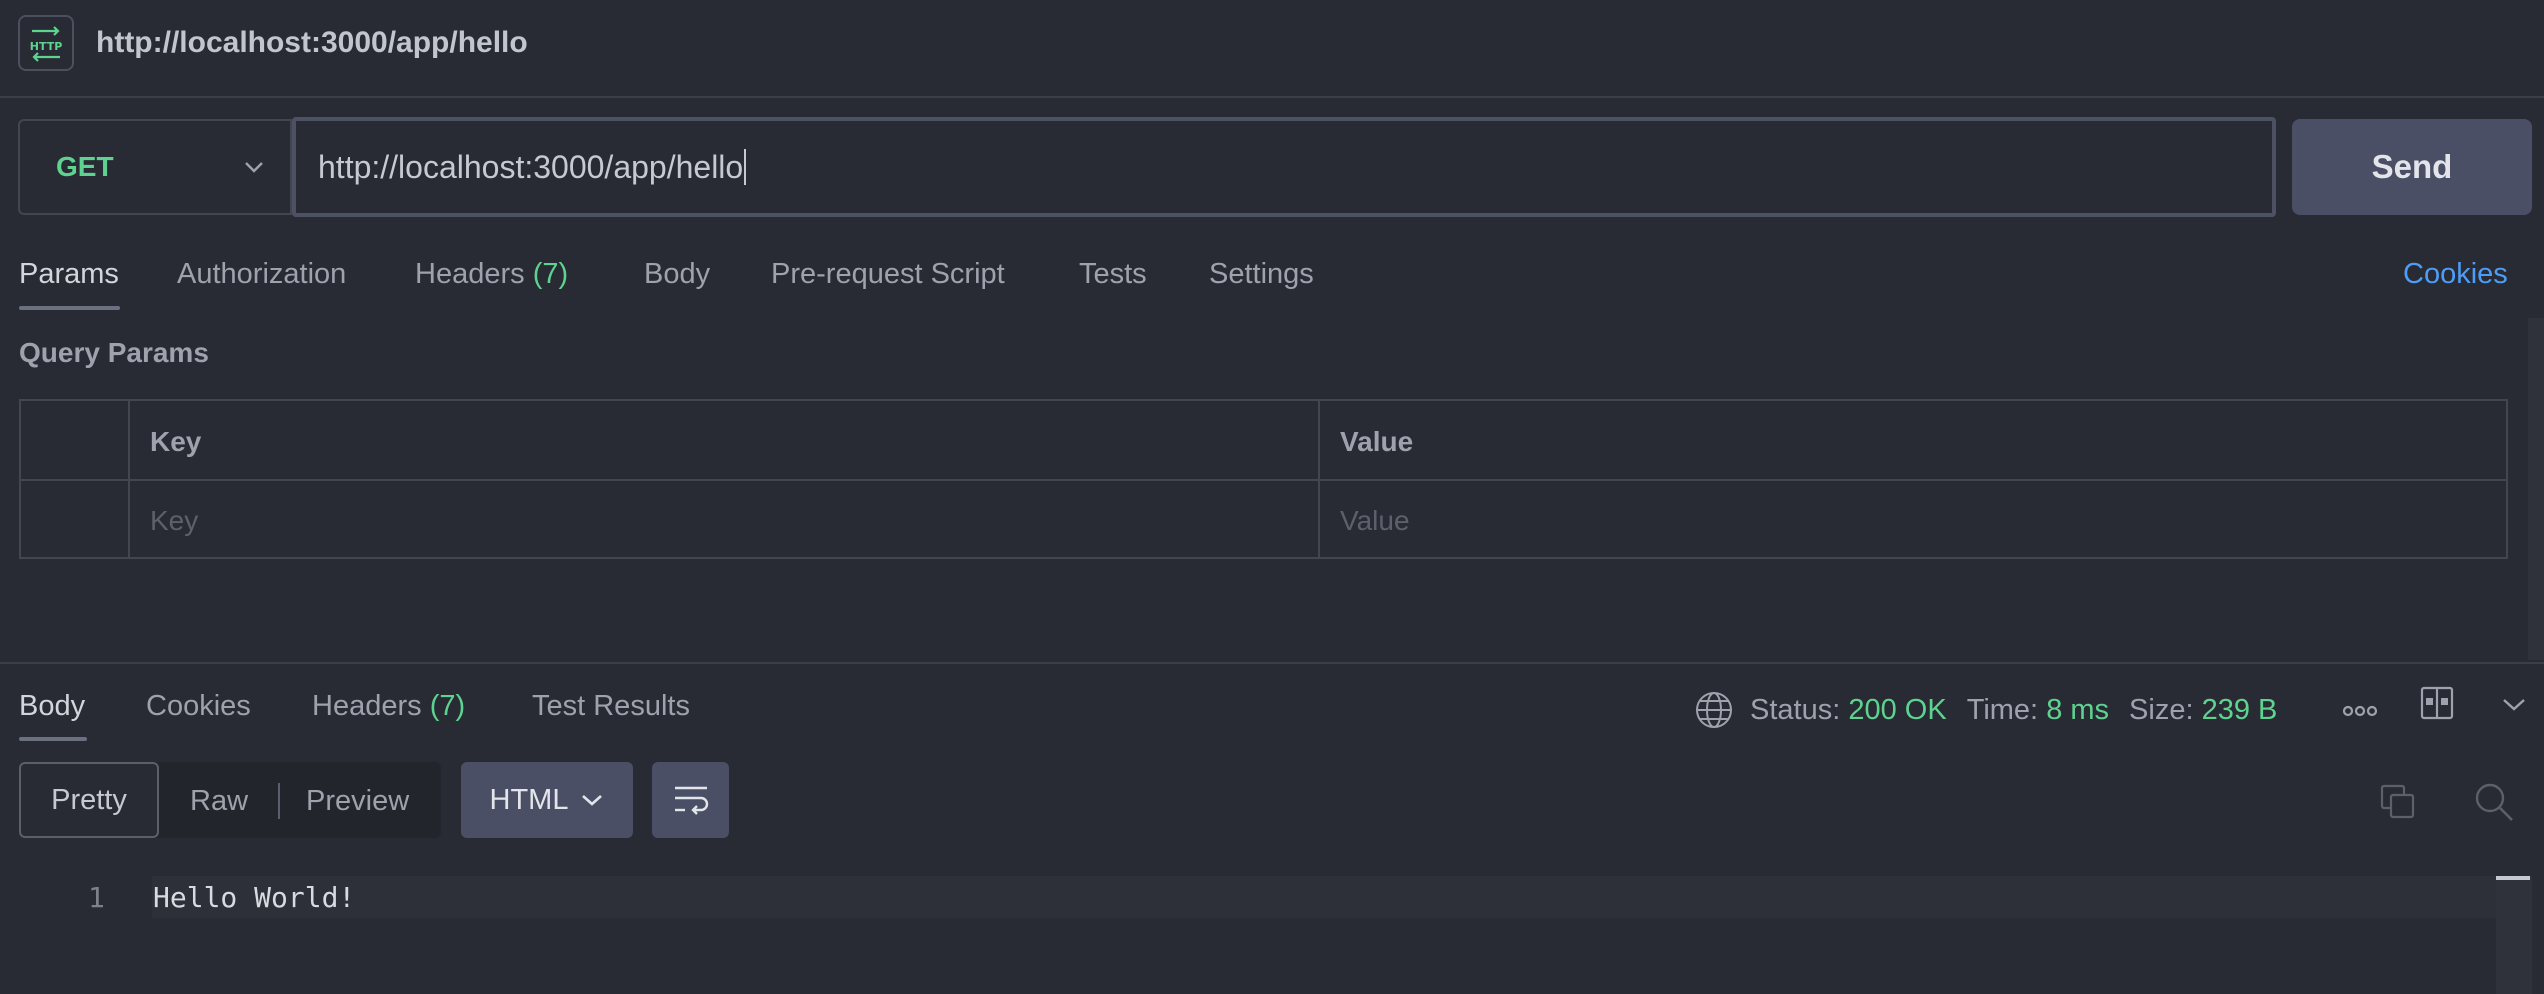 Image resolution: width=2544 pixels, height=994 pixels. Describe the element at coordinates (2514, 706) in the screenshot. I see `collapse-chevron-icon` at that location.